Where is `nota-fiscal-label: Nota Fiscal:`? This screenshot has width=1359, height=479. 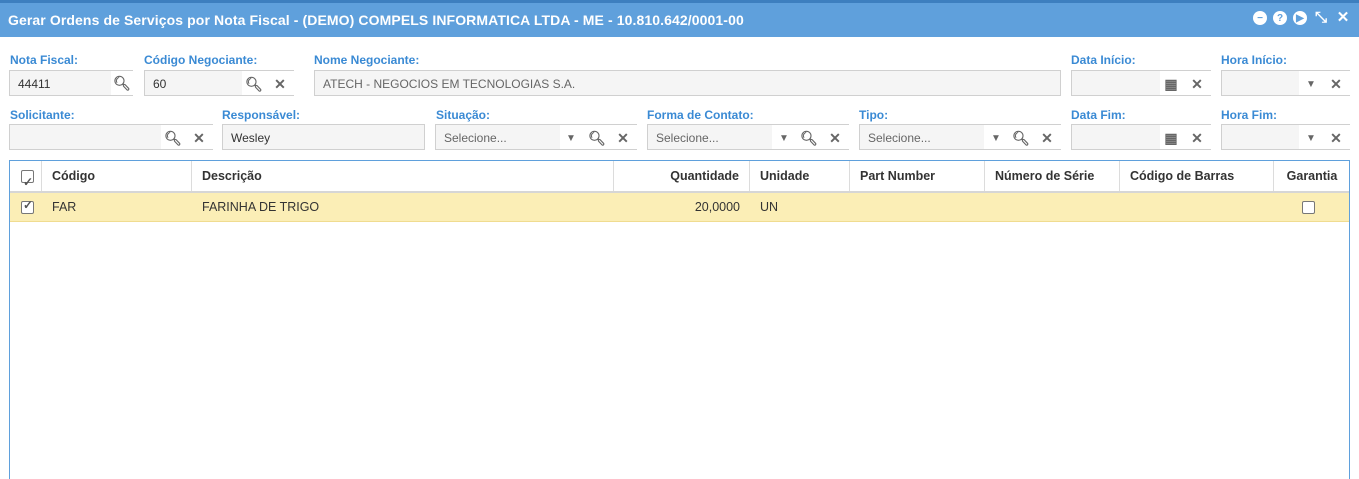
nota-fiscal-label: Nota Fiscal: is located at coordinates (44, 60).